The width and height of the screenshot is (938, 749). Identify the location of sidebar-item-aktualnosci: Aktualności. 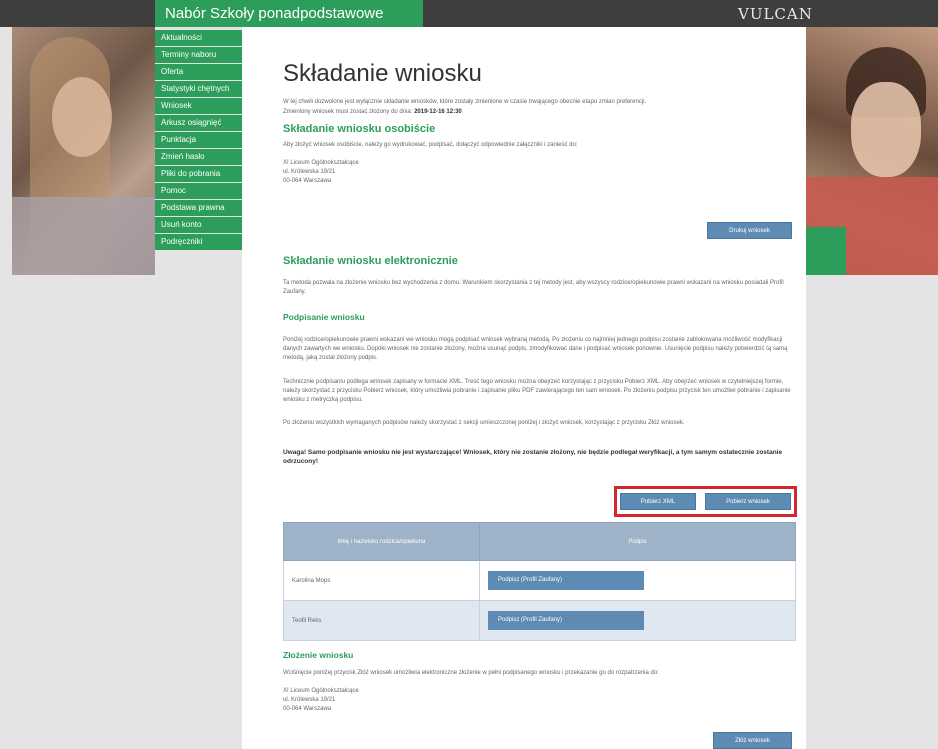
(198, 38).